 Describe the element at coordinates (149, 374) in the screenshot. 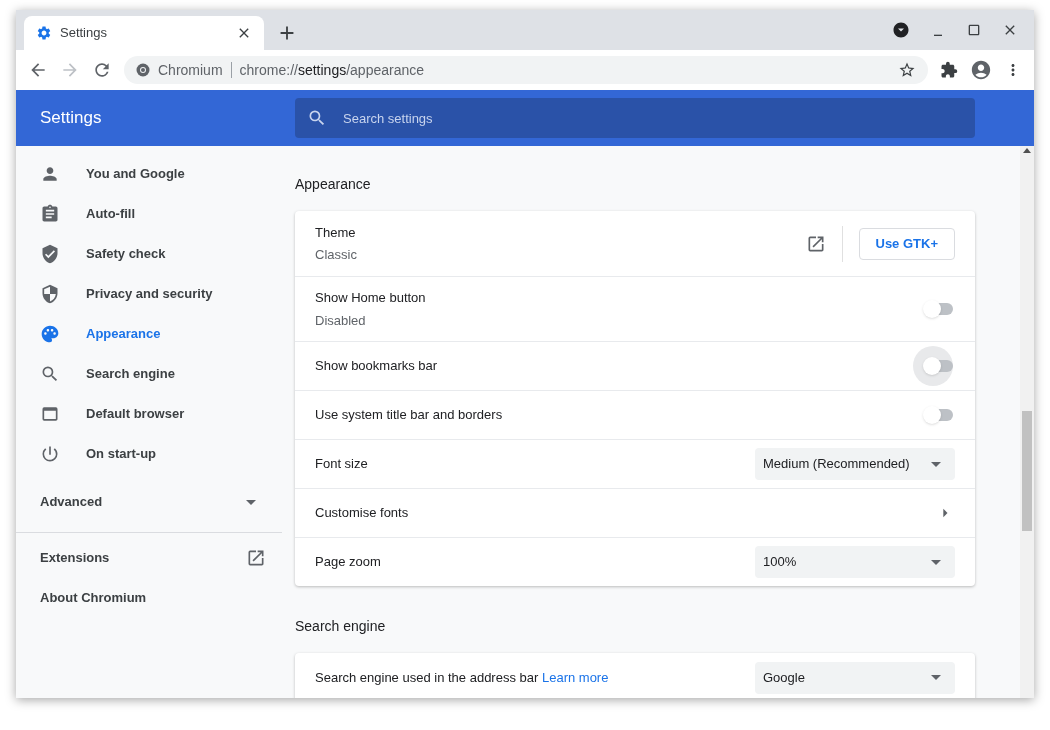

I see `sidebar-item: Search engine` at that location.